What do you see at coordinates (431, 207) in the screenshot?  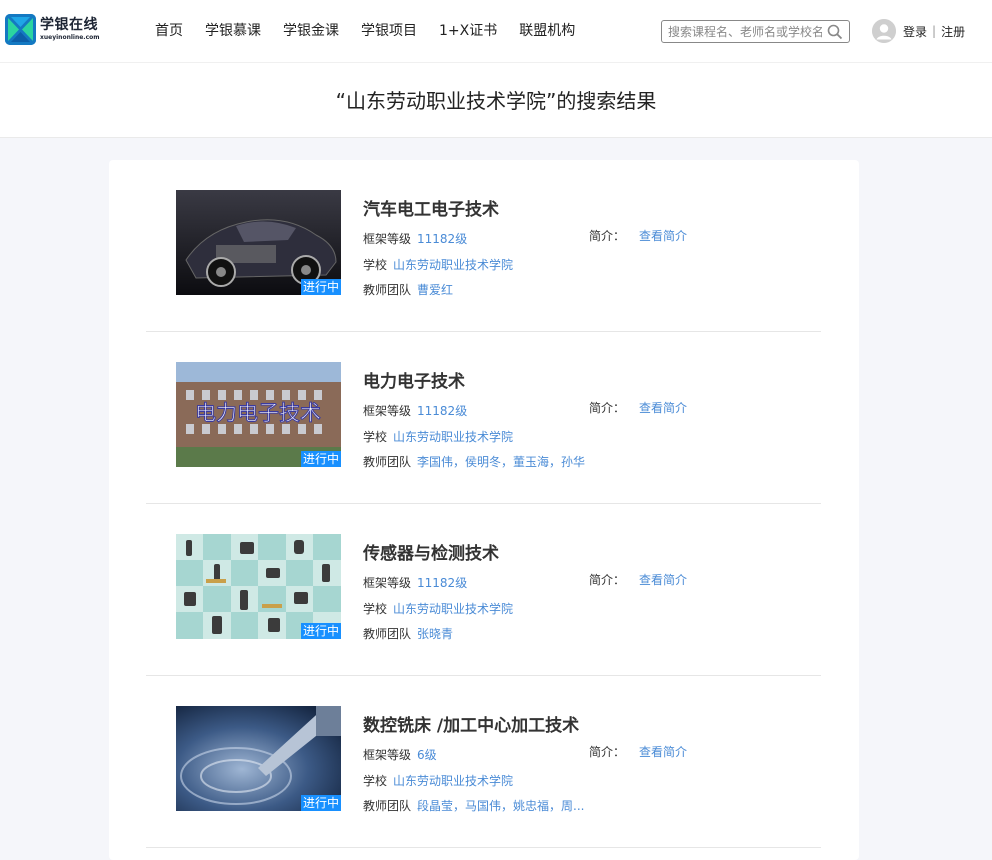 I see `course-title: 汽车电工电子技术` at bounding box center [431, 207].